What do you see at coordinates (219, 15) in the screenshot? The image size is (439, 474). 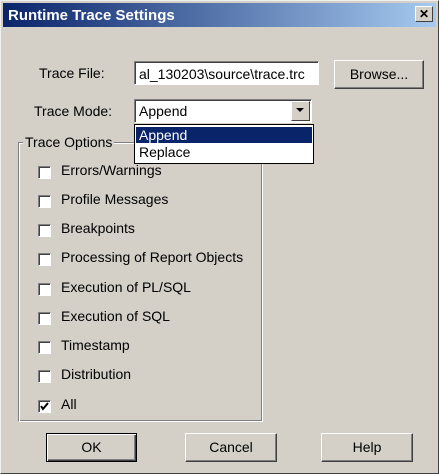 I see `title-bar: Runtime Trace Settings ✕` at bounding box center [219, 15].